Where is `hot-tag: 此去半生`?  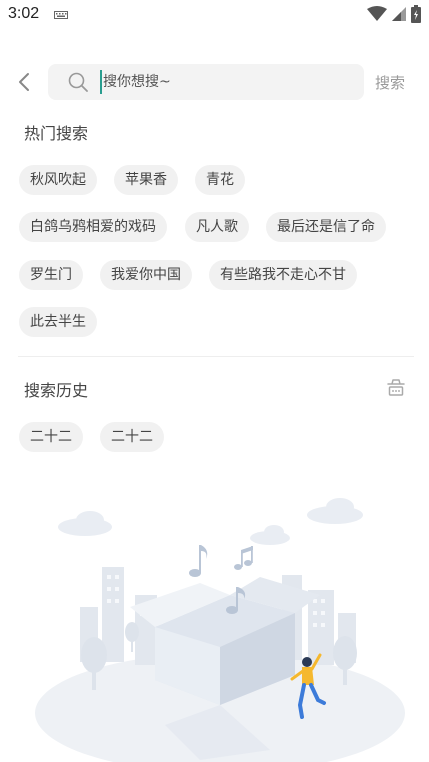 hot-tag: 此去半生 is located at coordinates (58, 322).